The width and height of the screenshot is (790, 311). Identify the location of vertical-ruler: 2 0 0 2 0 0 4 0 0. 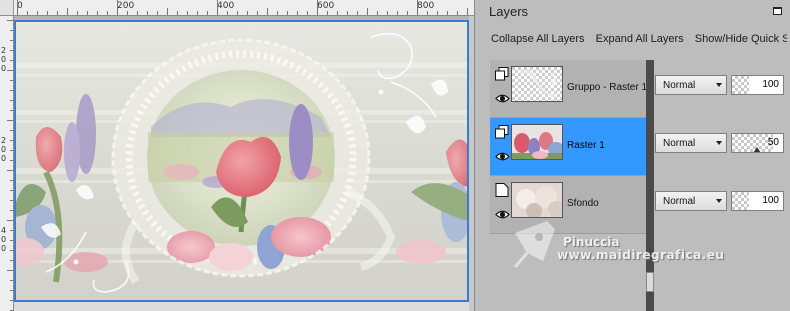
(7, 163).